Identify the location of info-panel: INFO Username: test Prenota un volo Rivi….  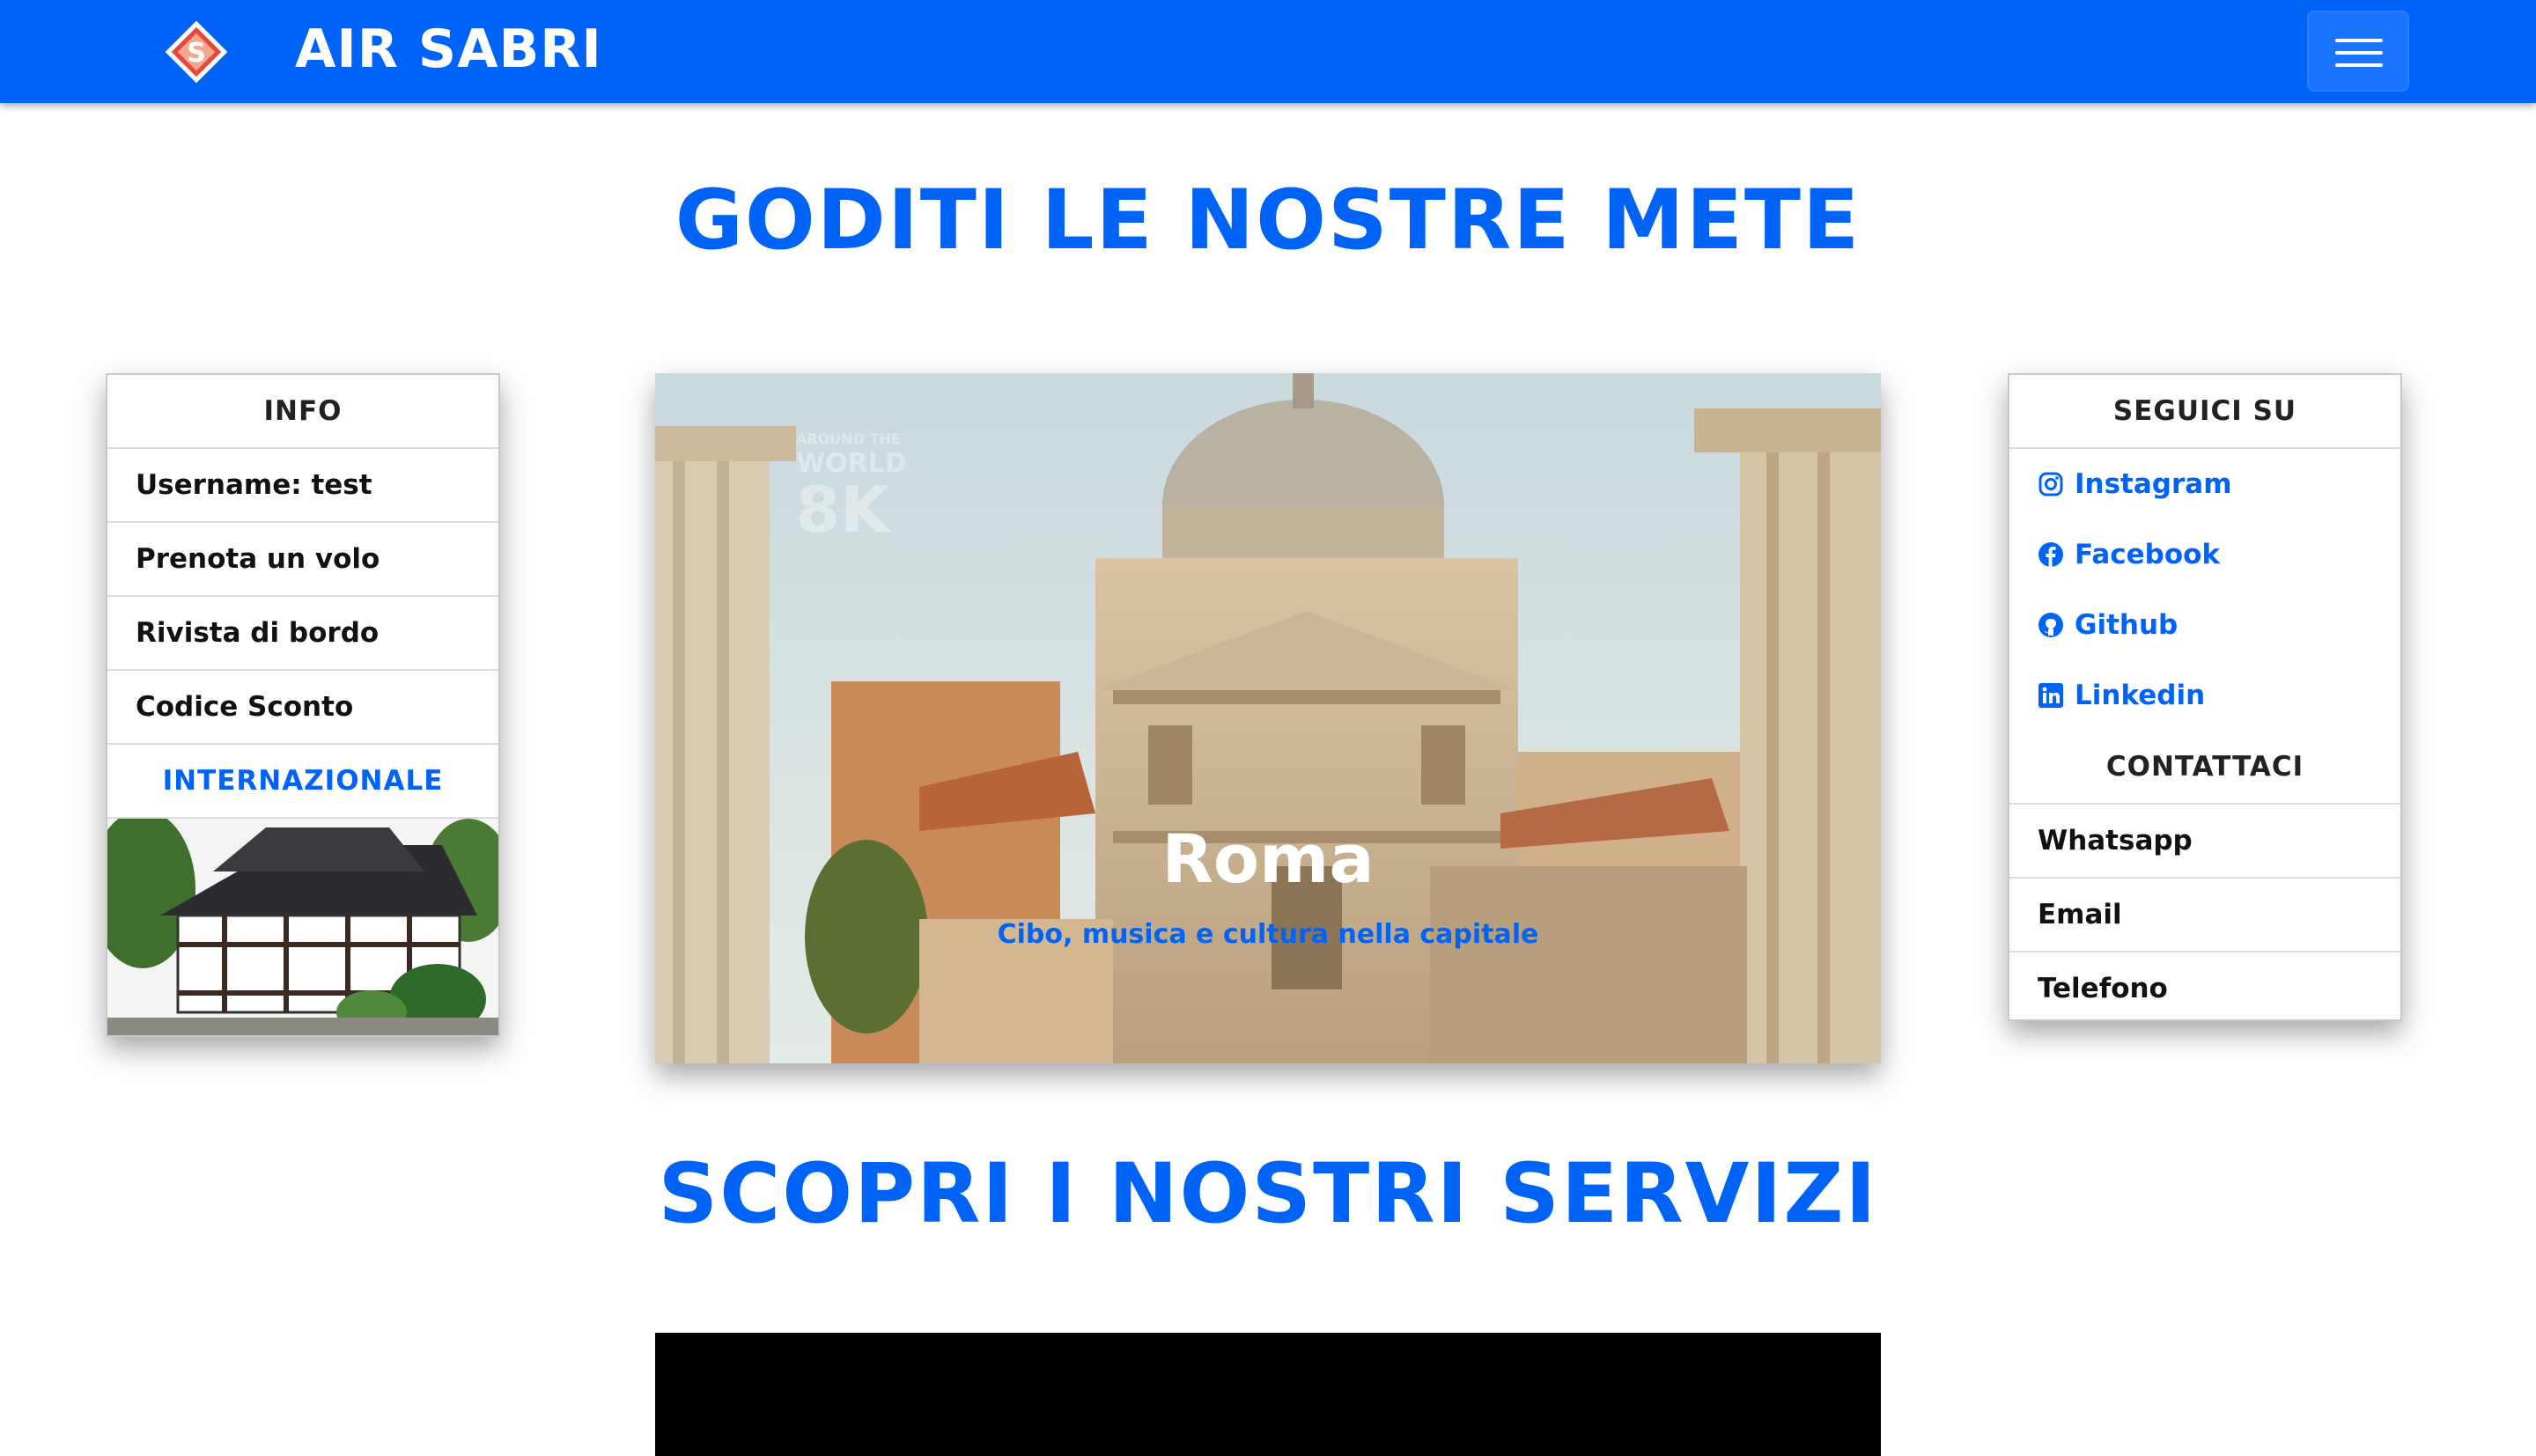
(303, 705).